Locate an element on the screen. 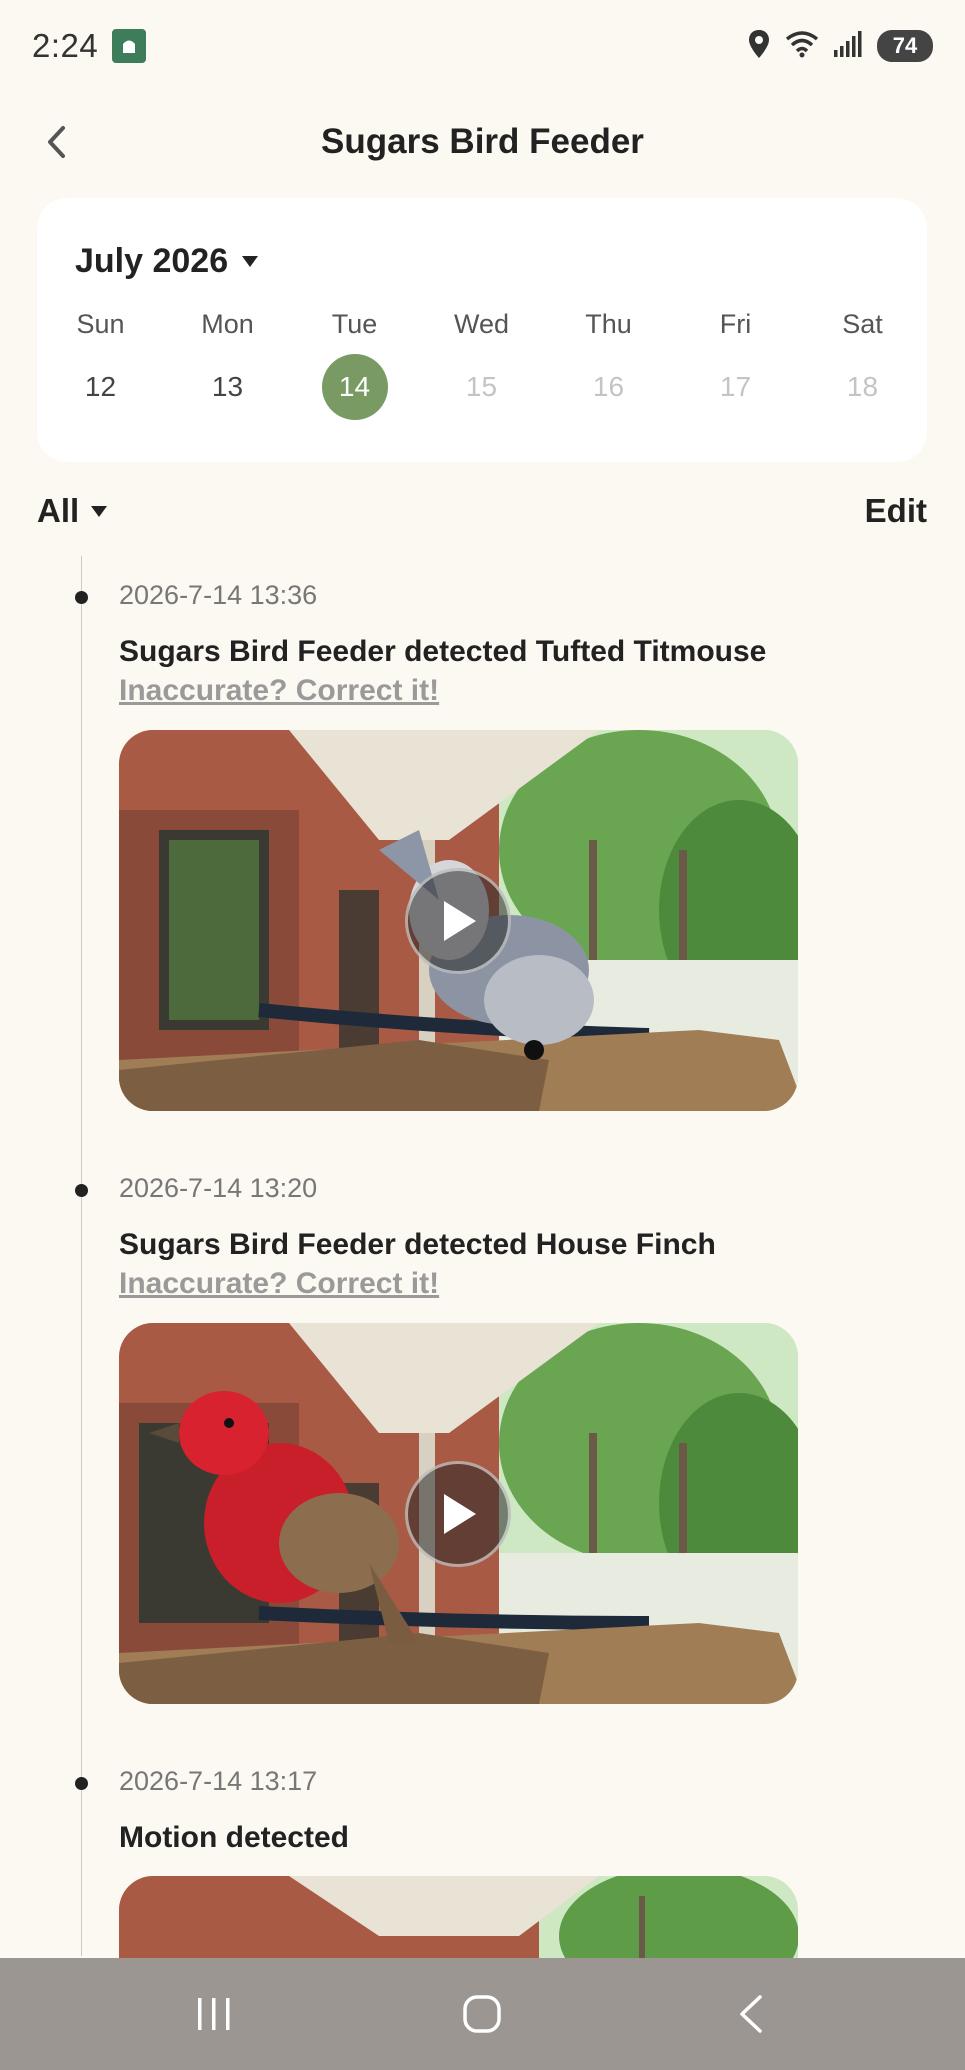 The width and height of the screenshot is (965, 2070). status-left: 2:24 is located at coordinates (89, 46).